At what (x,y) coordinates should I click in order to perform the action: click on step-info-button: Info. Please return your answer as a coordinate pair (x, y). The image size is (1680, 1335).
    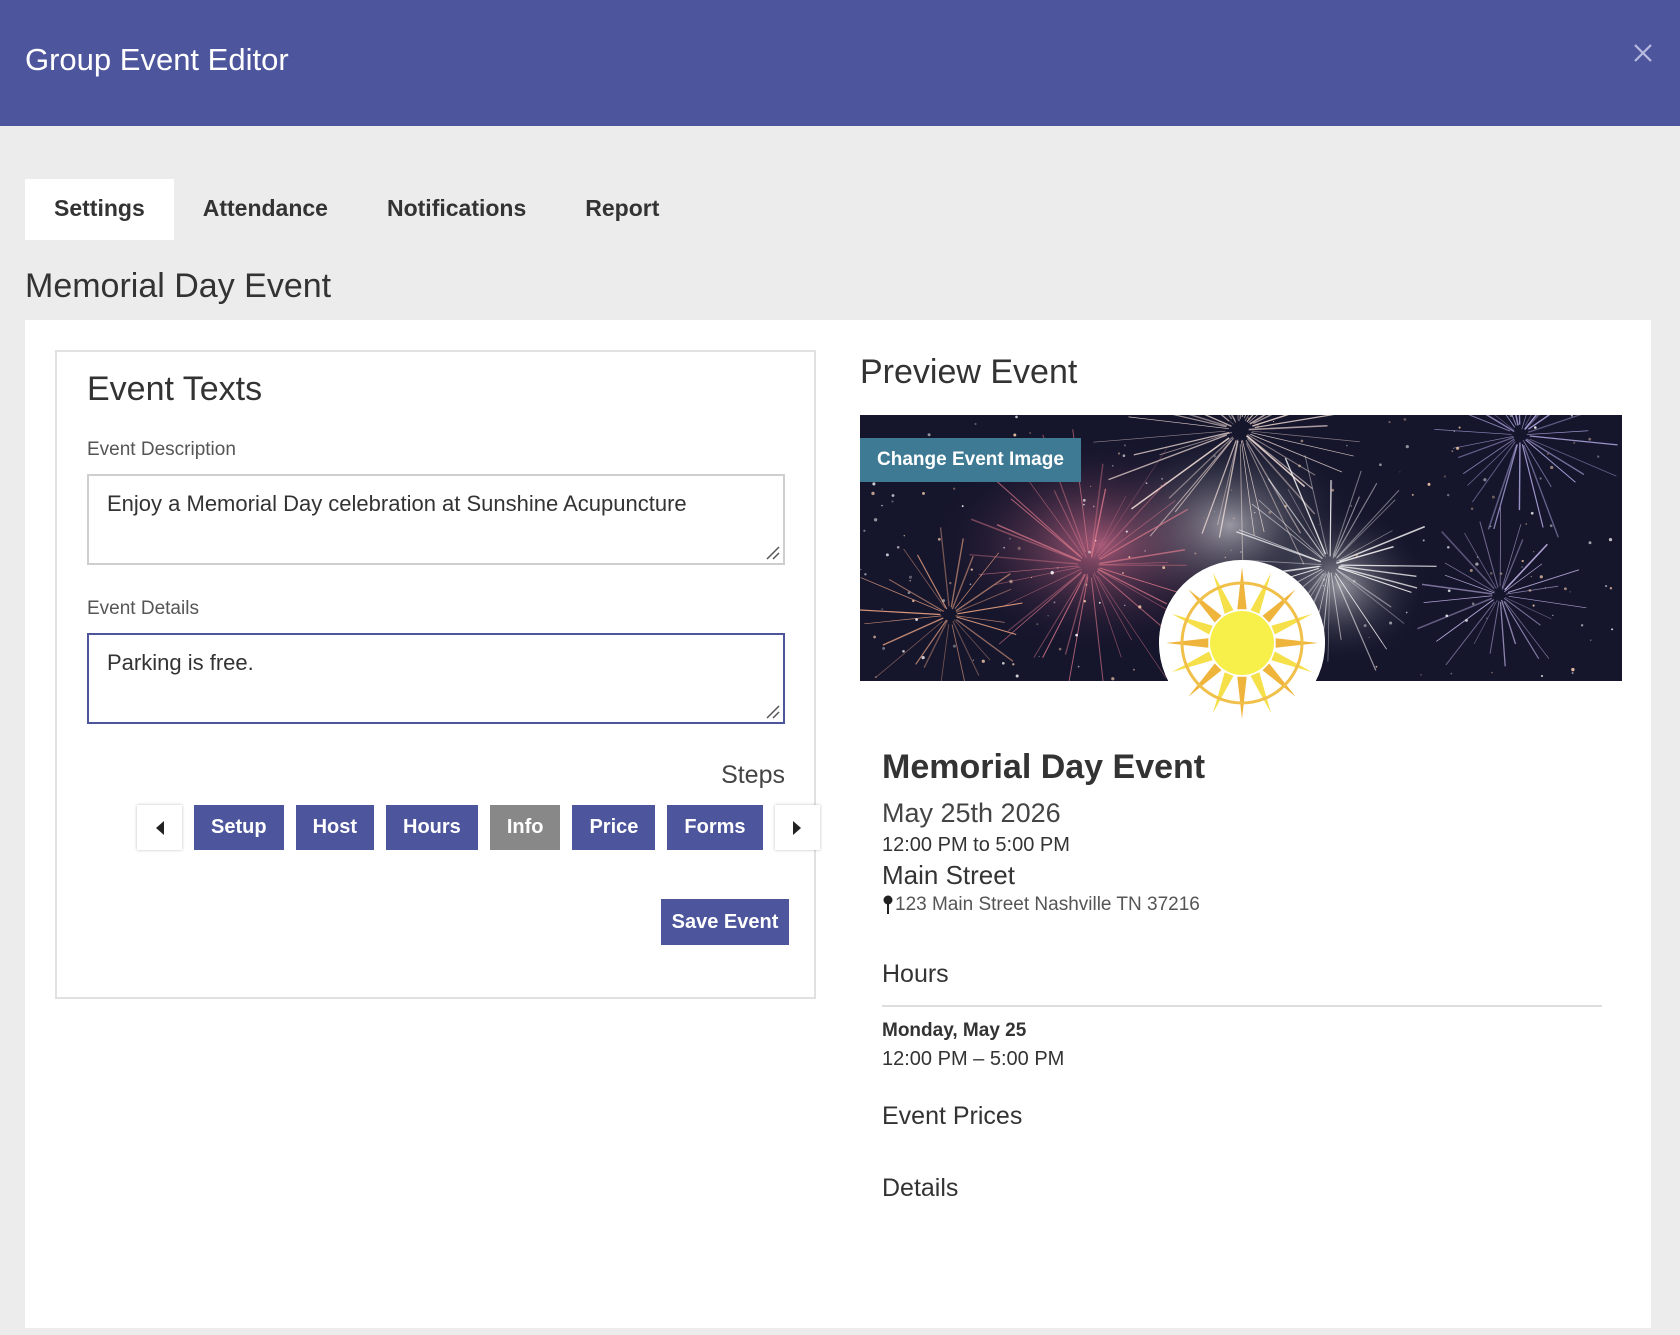
    Looking at the image, I should click on (525, 827).